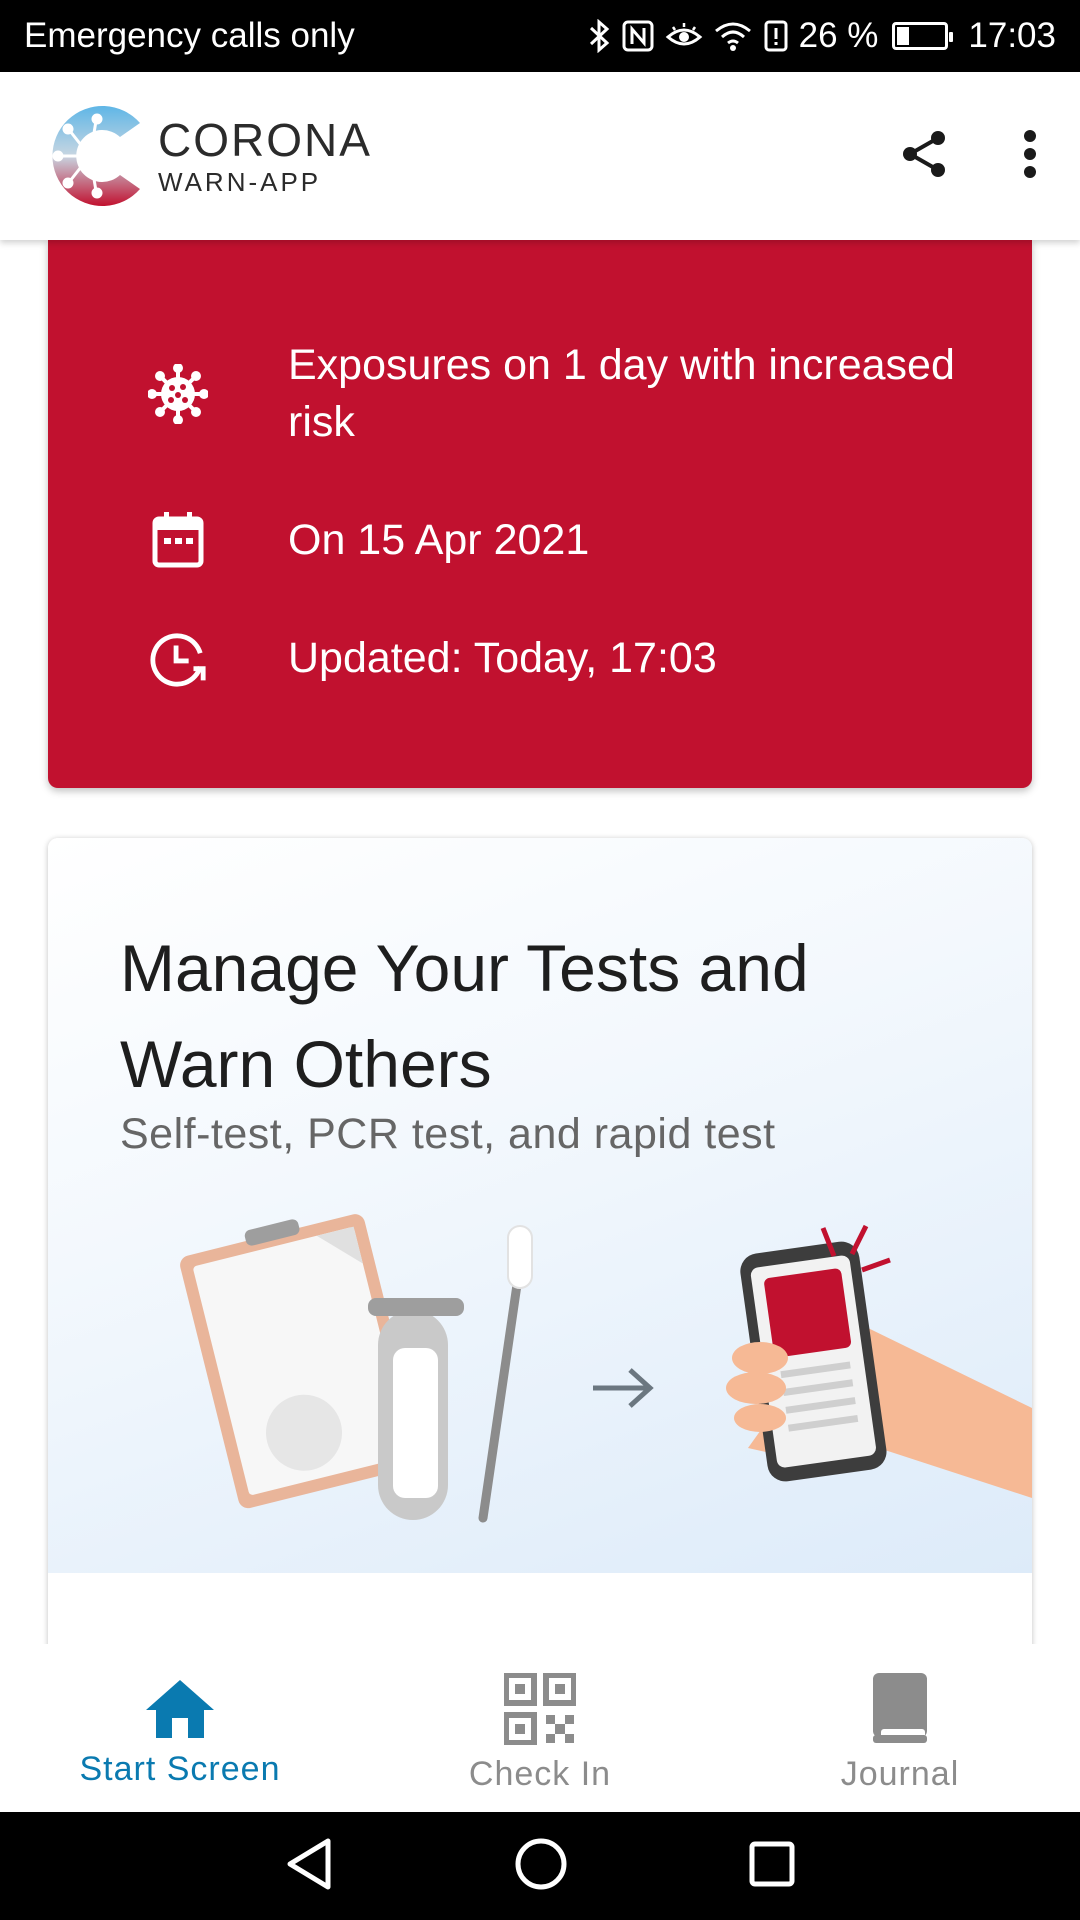 The width and height of the screenshot is (1080, 1920). I want to click on risk-date-text: On 15 Apr 2021, so click(439, 540).